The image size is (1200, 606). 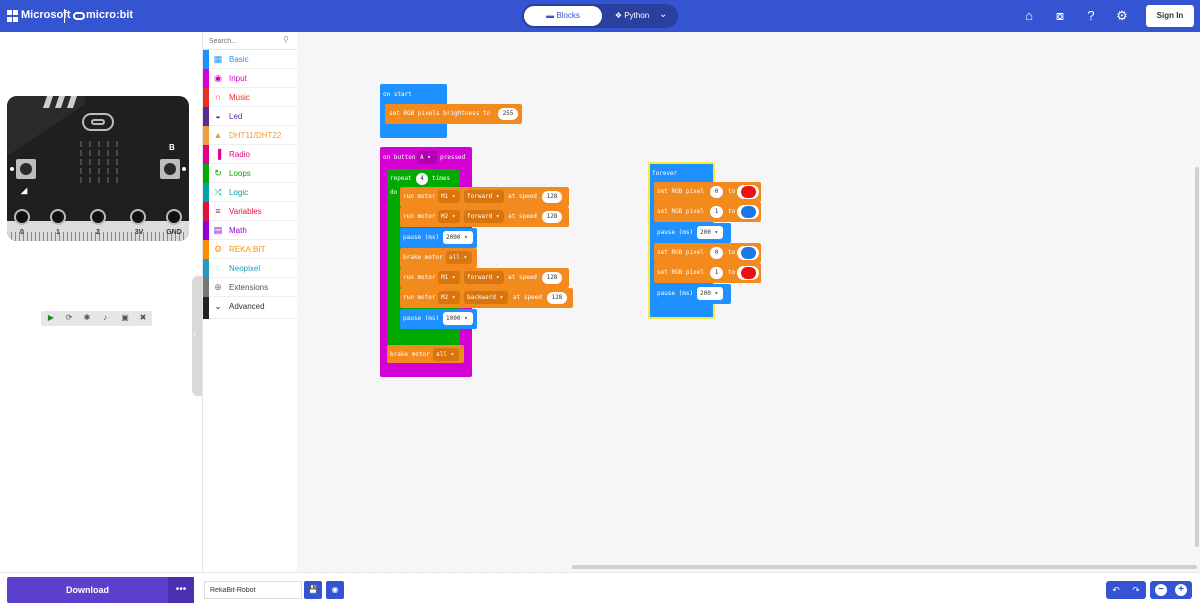 What do you see at coordinates (250, 268) in the screenshot?
I see `toolbox-category-neopixel: ◌ Neopixel` at bounding box center [250, 268].